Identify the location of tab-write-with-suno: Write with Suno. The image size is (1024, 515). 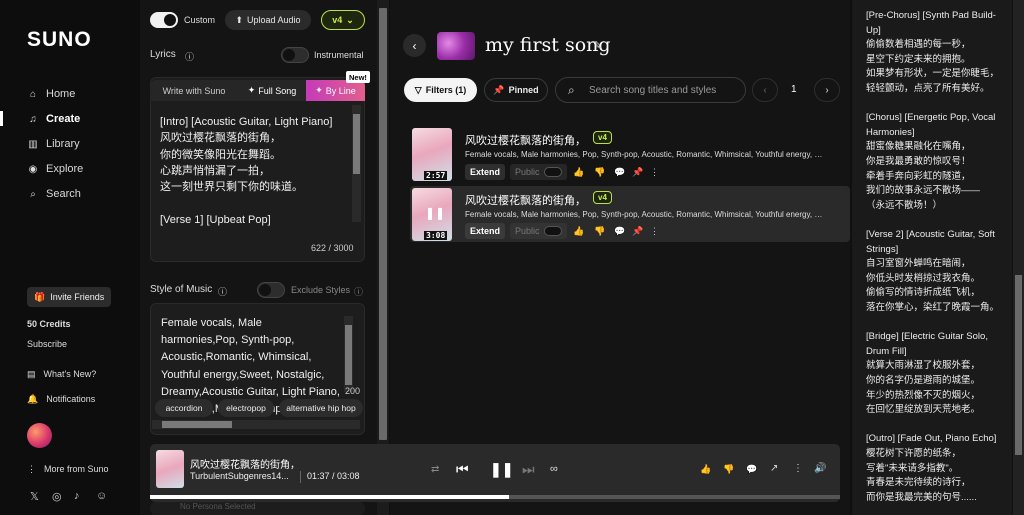
(194, 90).